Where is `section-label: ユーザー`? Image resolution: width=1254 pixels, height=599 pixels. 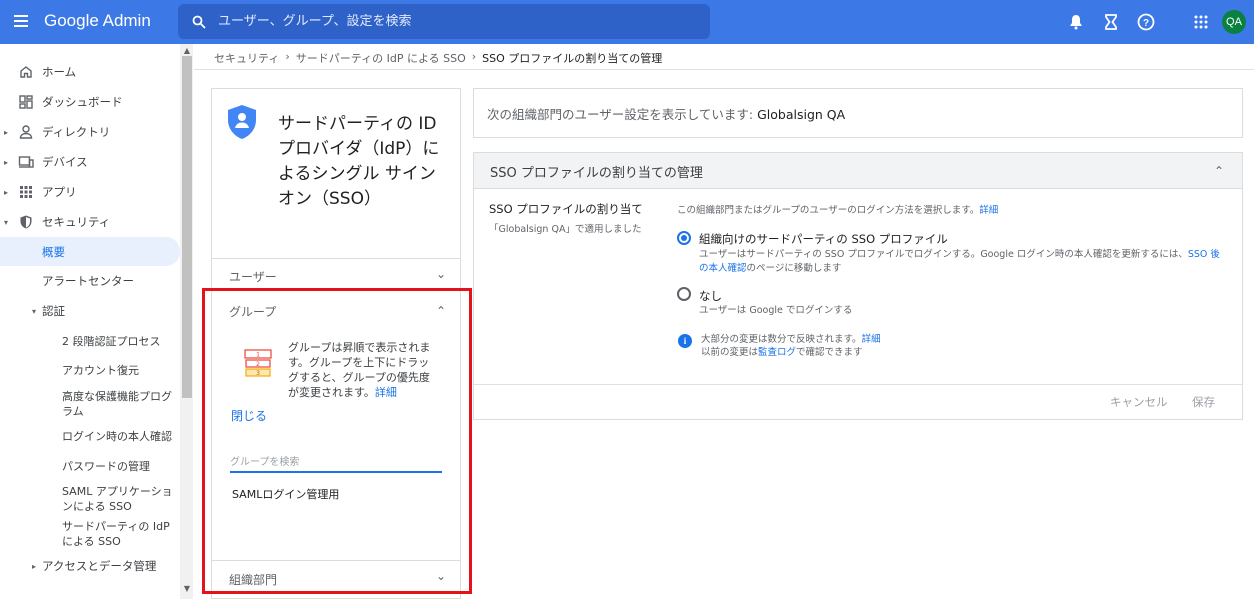 section-label: ユーザー is located at coordinates (253, 277).